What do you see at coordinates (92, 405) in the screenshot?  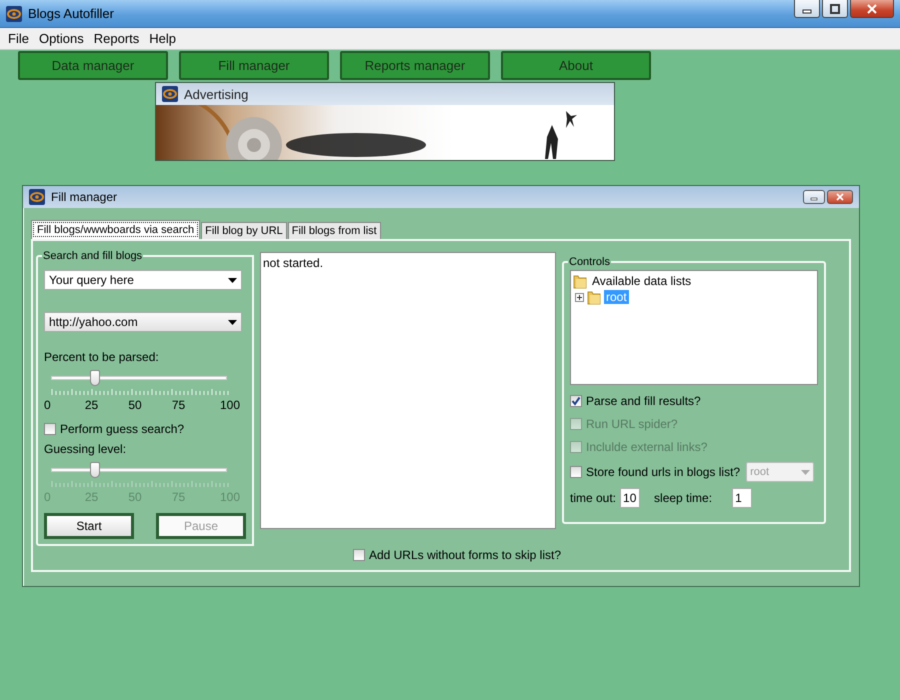 I see `tick-label: 25` at bounding box center [92, 405].